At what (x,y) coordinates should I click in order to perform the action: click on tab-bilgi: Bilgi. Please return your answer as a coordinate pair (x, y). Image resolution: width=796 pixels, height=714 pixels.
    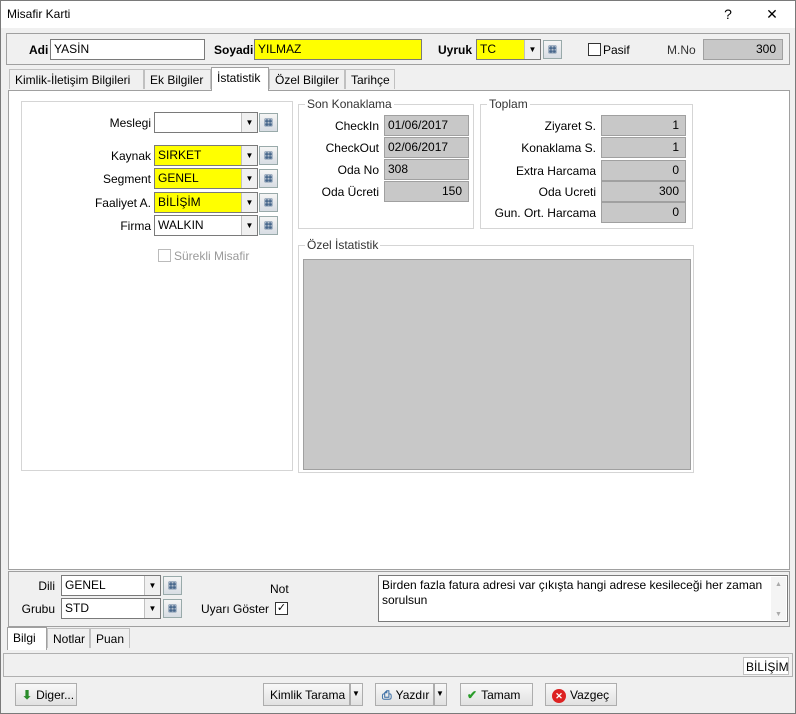
    Looking at the image, I should click on (27, 638).